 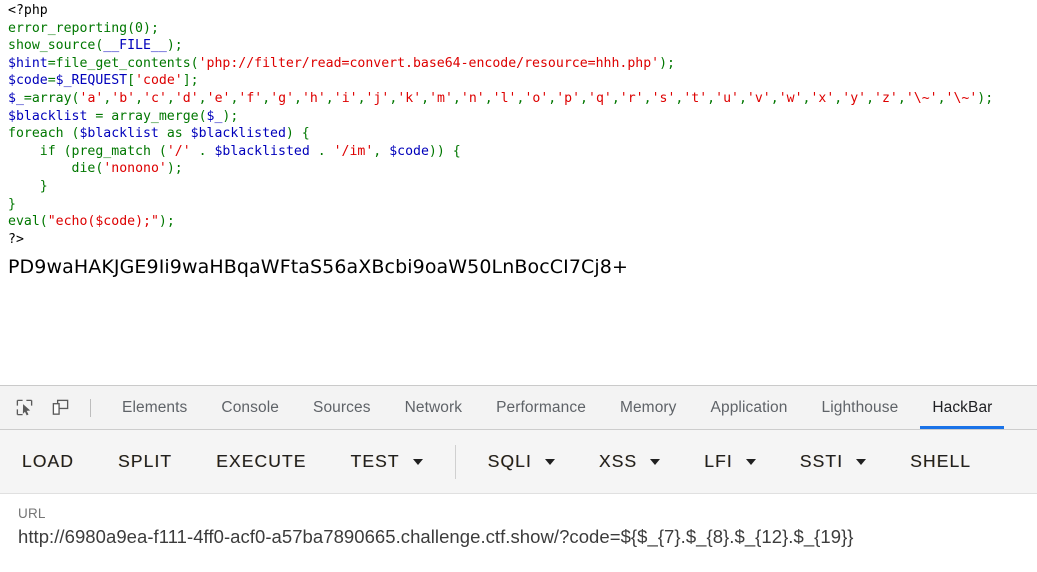 What do you see at coordinates (500, 117) in the screenshot?
I see `code-line: $blacklist = array_merge($_);` at bounding box center [500, 117].